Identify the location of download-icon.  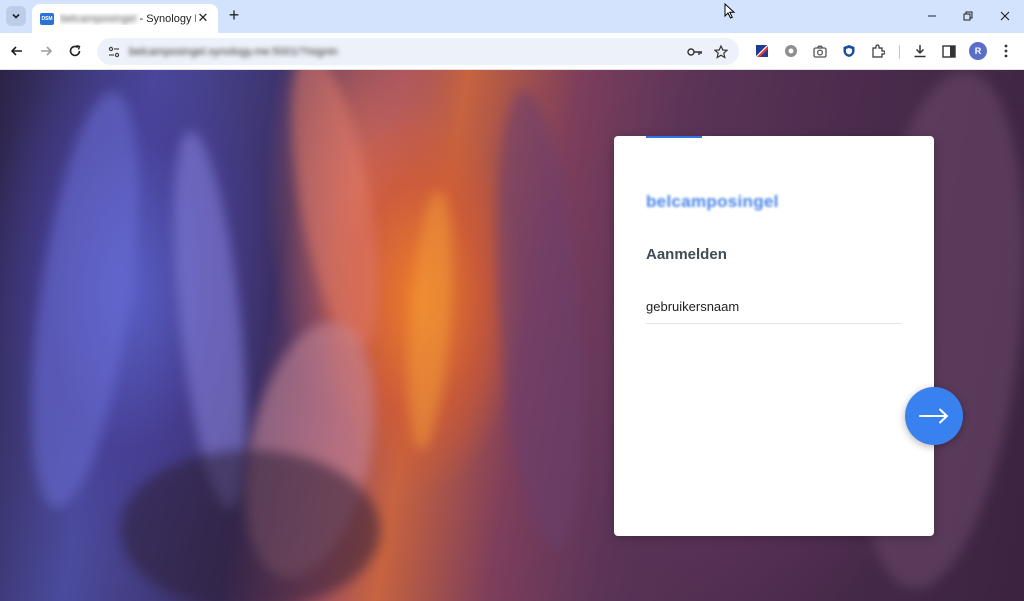
(920, 51).